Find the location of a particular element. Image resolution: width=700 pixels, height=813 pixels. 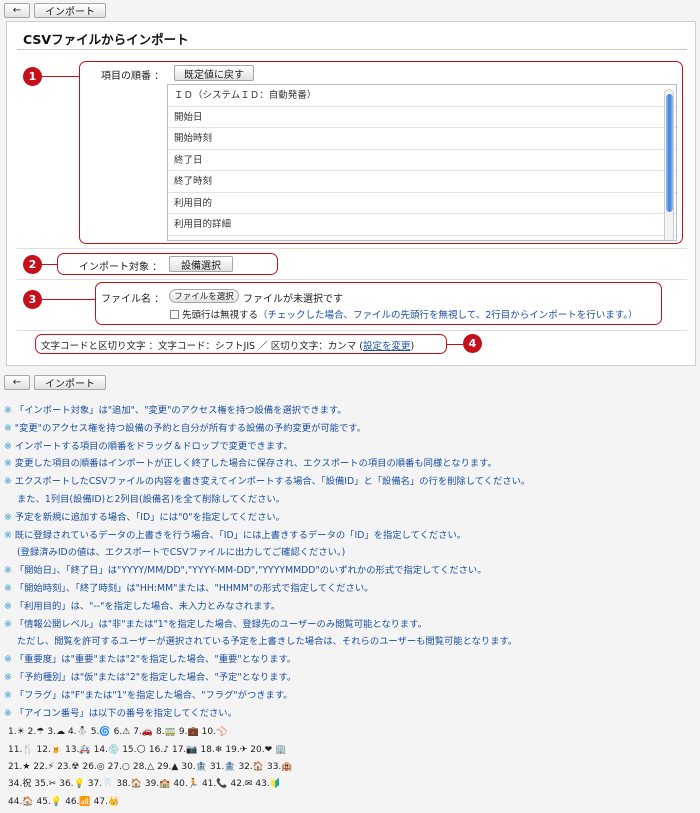

top-toolbar: ← インポート is located at coordinates (55, 11).